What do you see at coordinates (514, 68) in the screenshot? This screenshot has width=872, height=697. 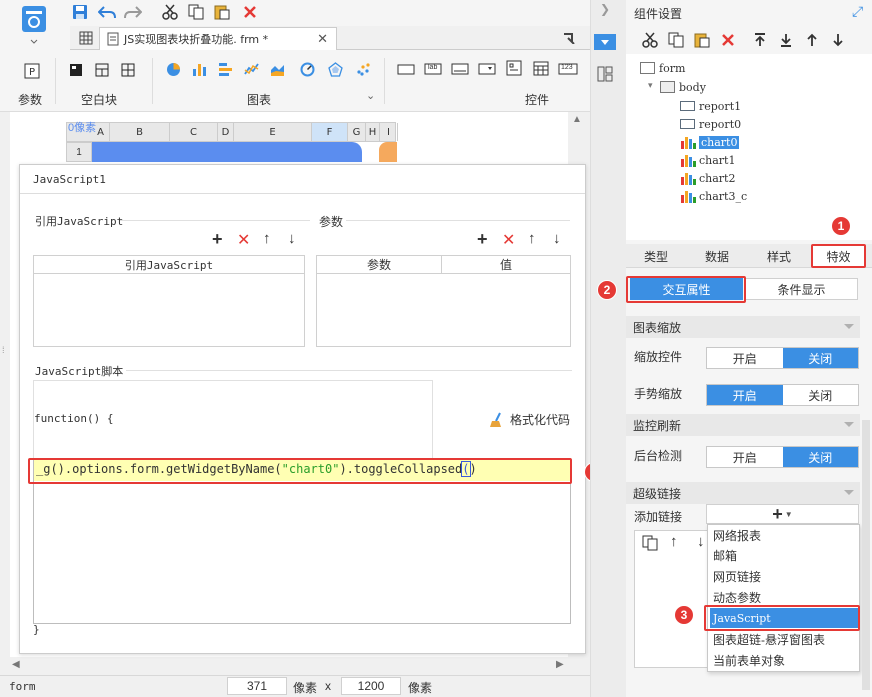 I see `checkbox-widget-icon` at bounding box center [514, 68].